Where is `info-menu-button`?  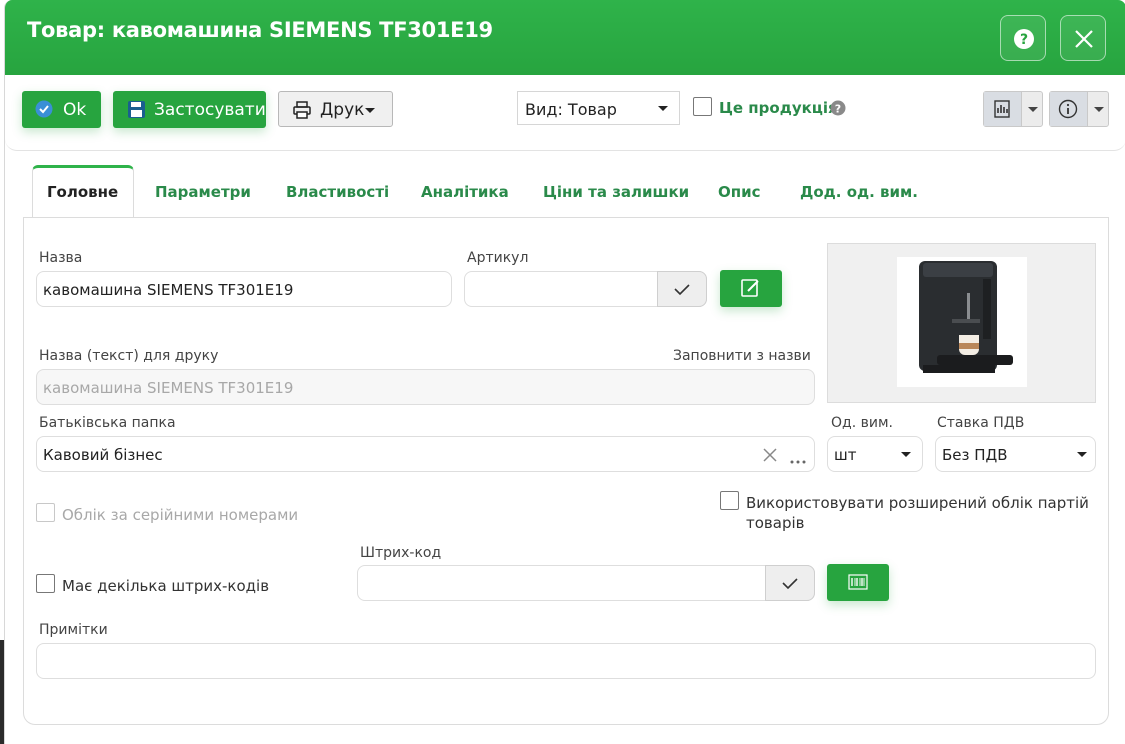
info-menu-button is located at coordinates (1079, 109).